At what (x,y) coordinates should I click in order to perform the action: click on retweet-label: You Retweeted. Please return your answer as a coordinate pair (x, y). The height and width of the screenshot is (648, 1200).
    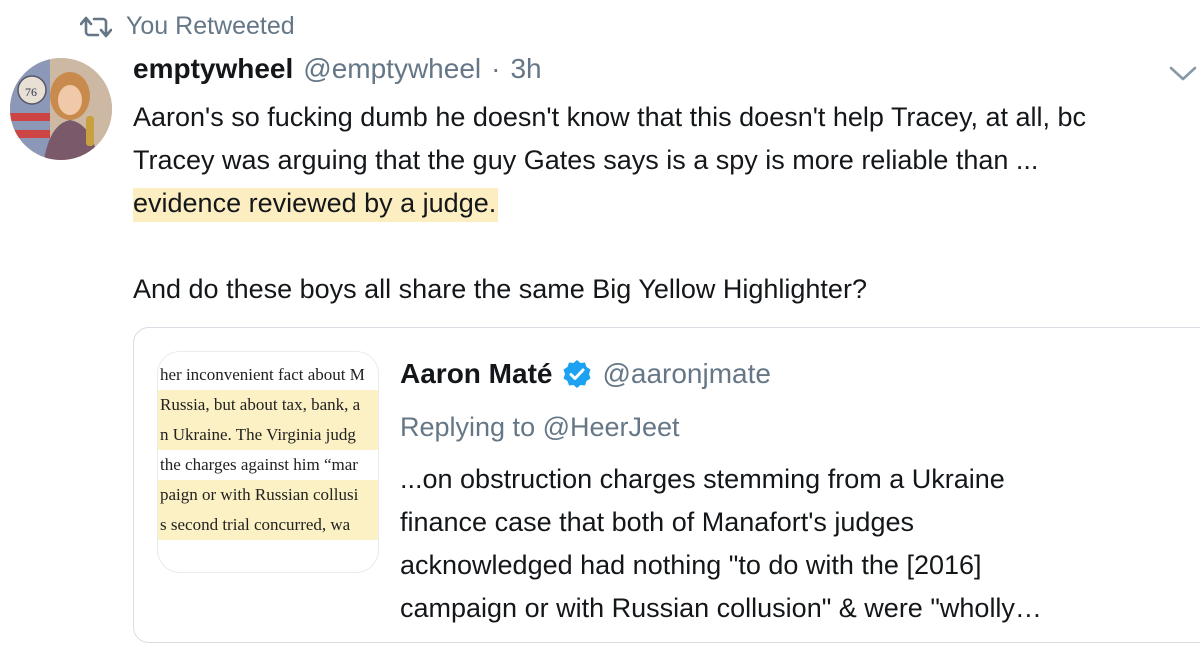
    Looking at the image, I should click on (210, 26).